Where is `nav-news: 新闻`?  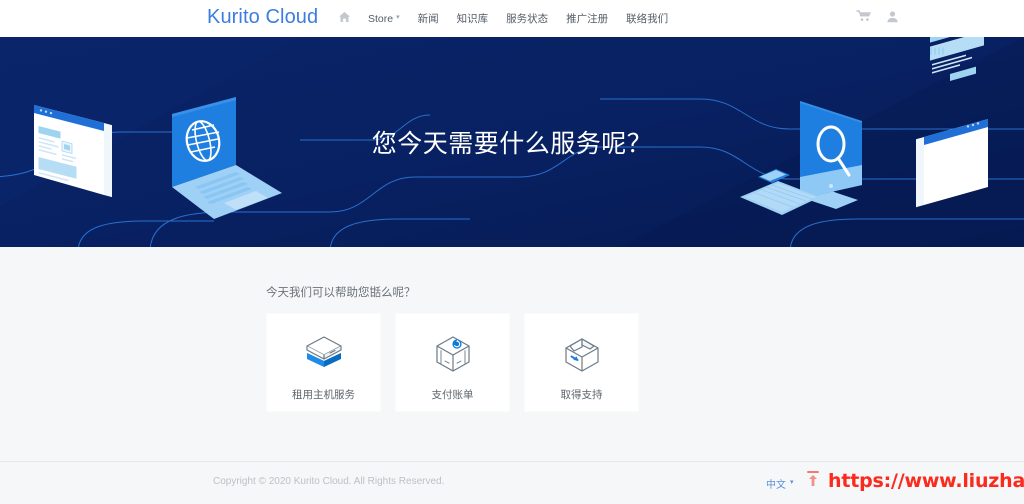 nav-news: 新闻 is located at coordinates (428, 18).